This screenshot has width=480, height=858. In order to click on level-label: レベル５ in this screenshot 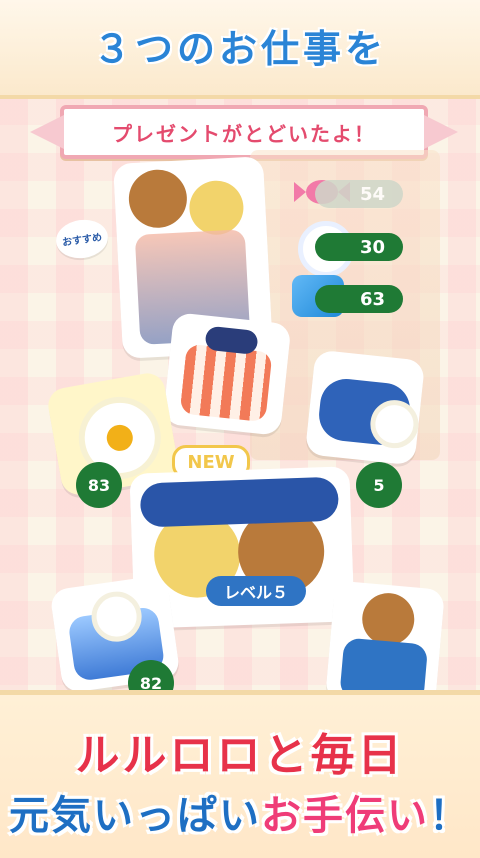, I will do `click(256, 591)`.